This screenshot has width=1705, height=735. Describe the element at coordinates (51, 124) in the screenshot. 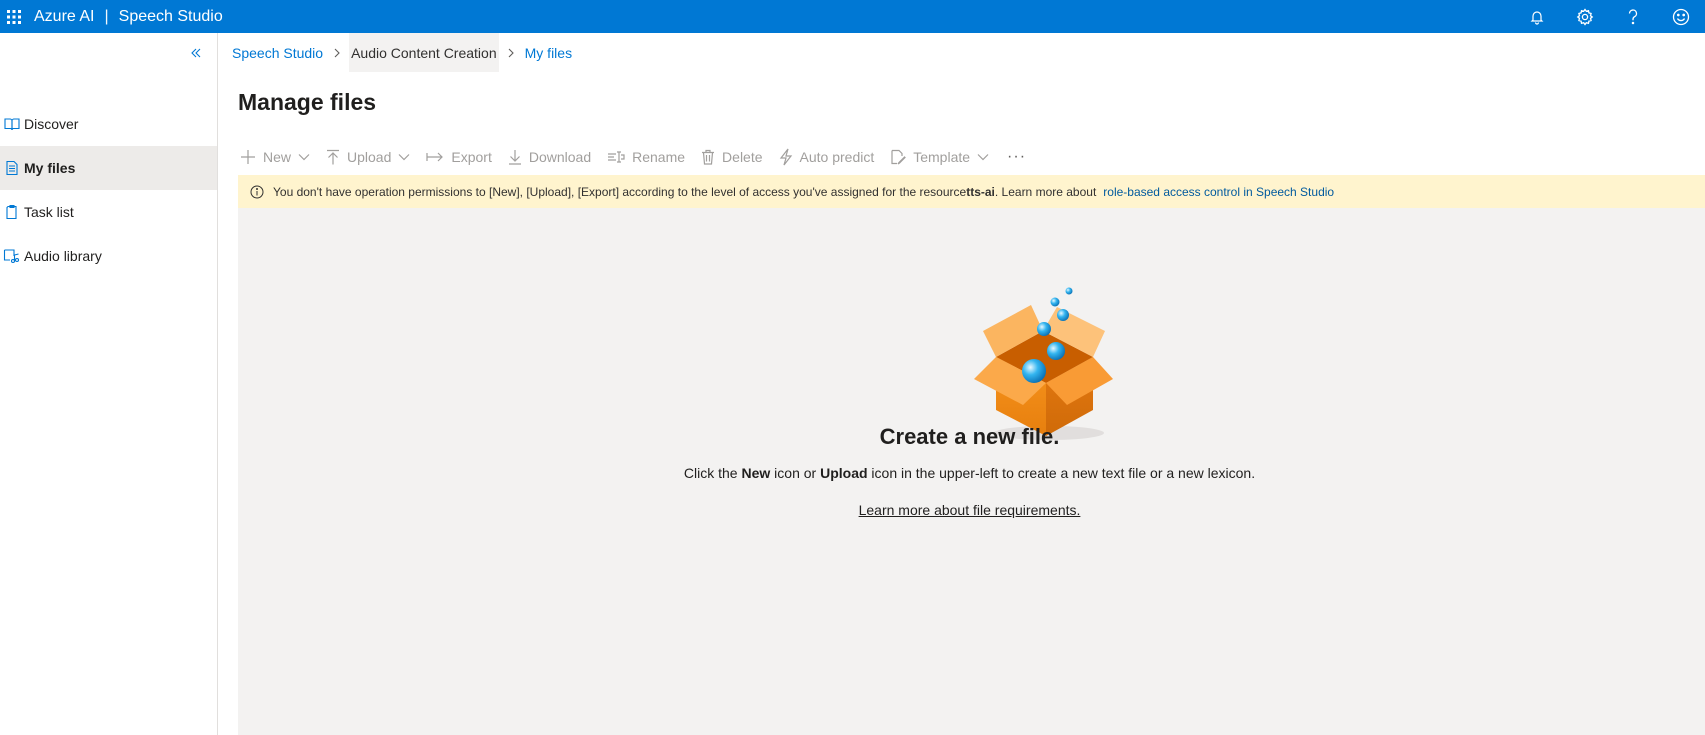

I see `sidebar-item-label: Discover` at that location.